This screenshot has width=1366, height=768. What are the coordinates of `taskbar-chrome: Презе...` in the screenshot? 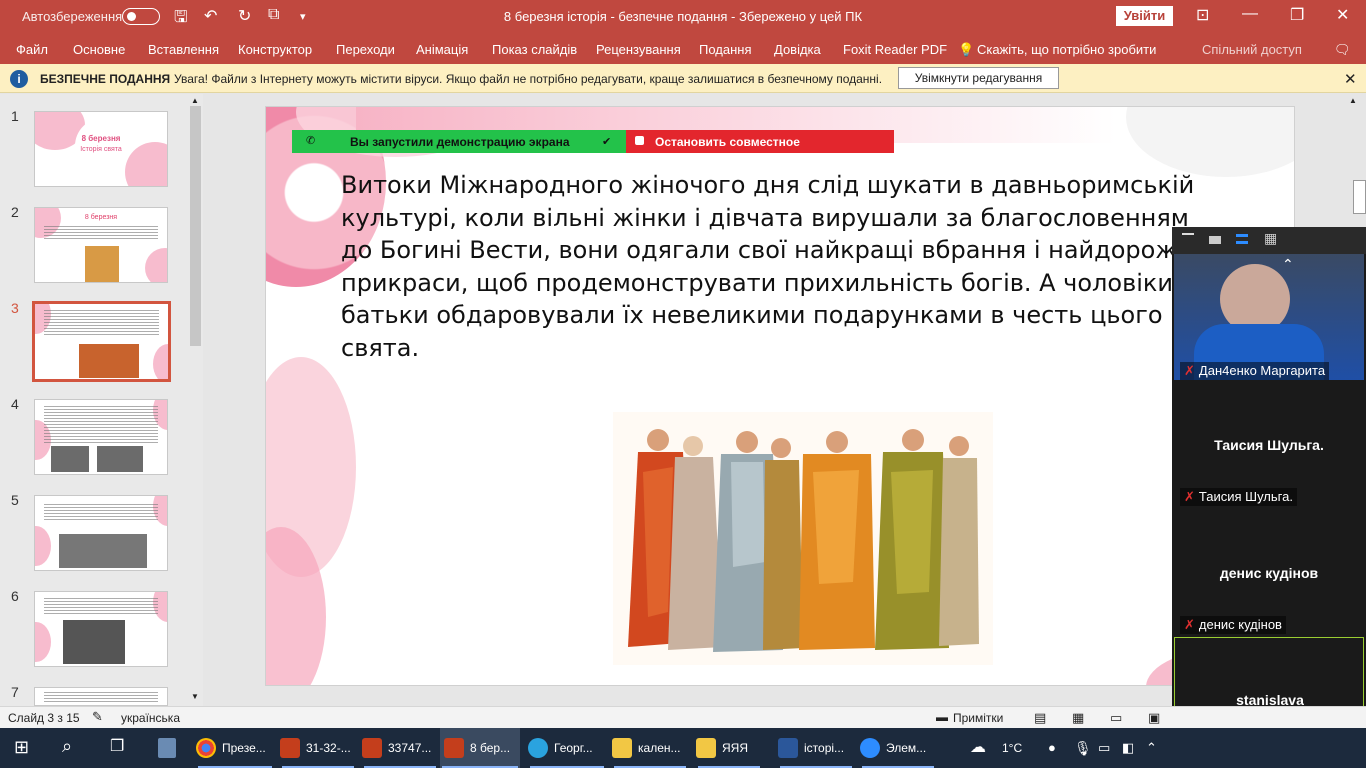 It's located at (235, 748).